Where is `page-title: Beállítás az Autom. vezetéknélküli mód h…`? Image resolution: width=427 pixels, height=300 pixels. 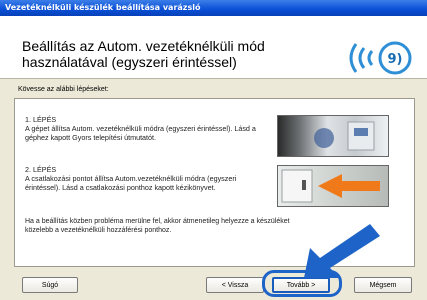 page-title: Beállítás az Autom. vezetéknélküli mód h… is located at coordinates (167, 54).